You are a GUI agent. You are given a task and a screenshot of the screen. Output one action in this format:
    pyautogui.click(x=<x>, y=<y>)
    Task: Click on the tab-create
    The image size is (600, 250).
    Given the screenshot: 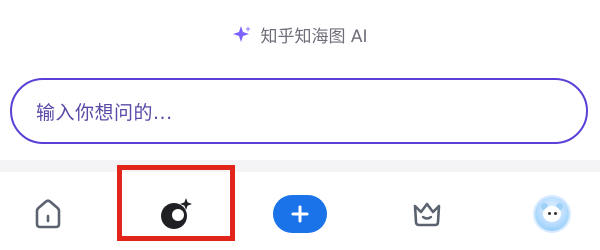 What is the action you would take?
    pyautogui.click(x=300, y=214)
    